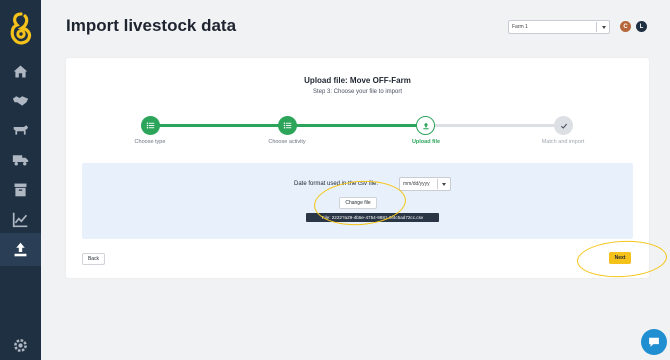 This screenshot has height=360, width=670. What do you see at coordinates (357, 80) in the screenshot?
I see `card-title: Upload file: Move OFF-Farm` at bounding box center [357, 80].